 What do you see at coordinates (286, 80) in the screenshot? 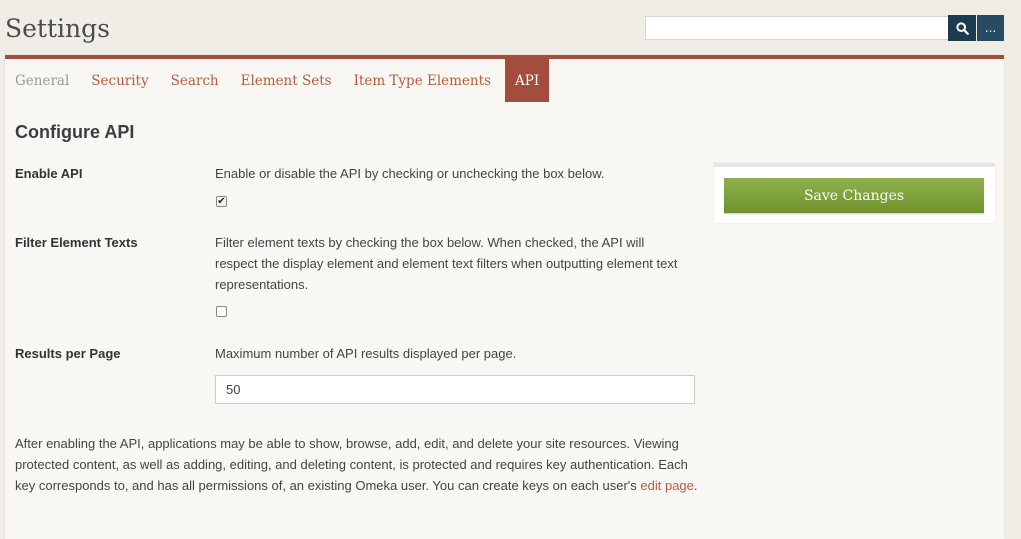
I see `tab-element-sets: Element Sets` at bounding box center [286, 80].